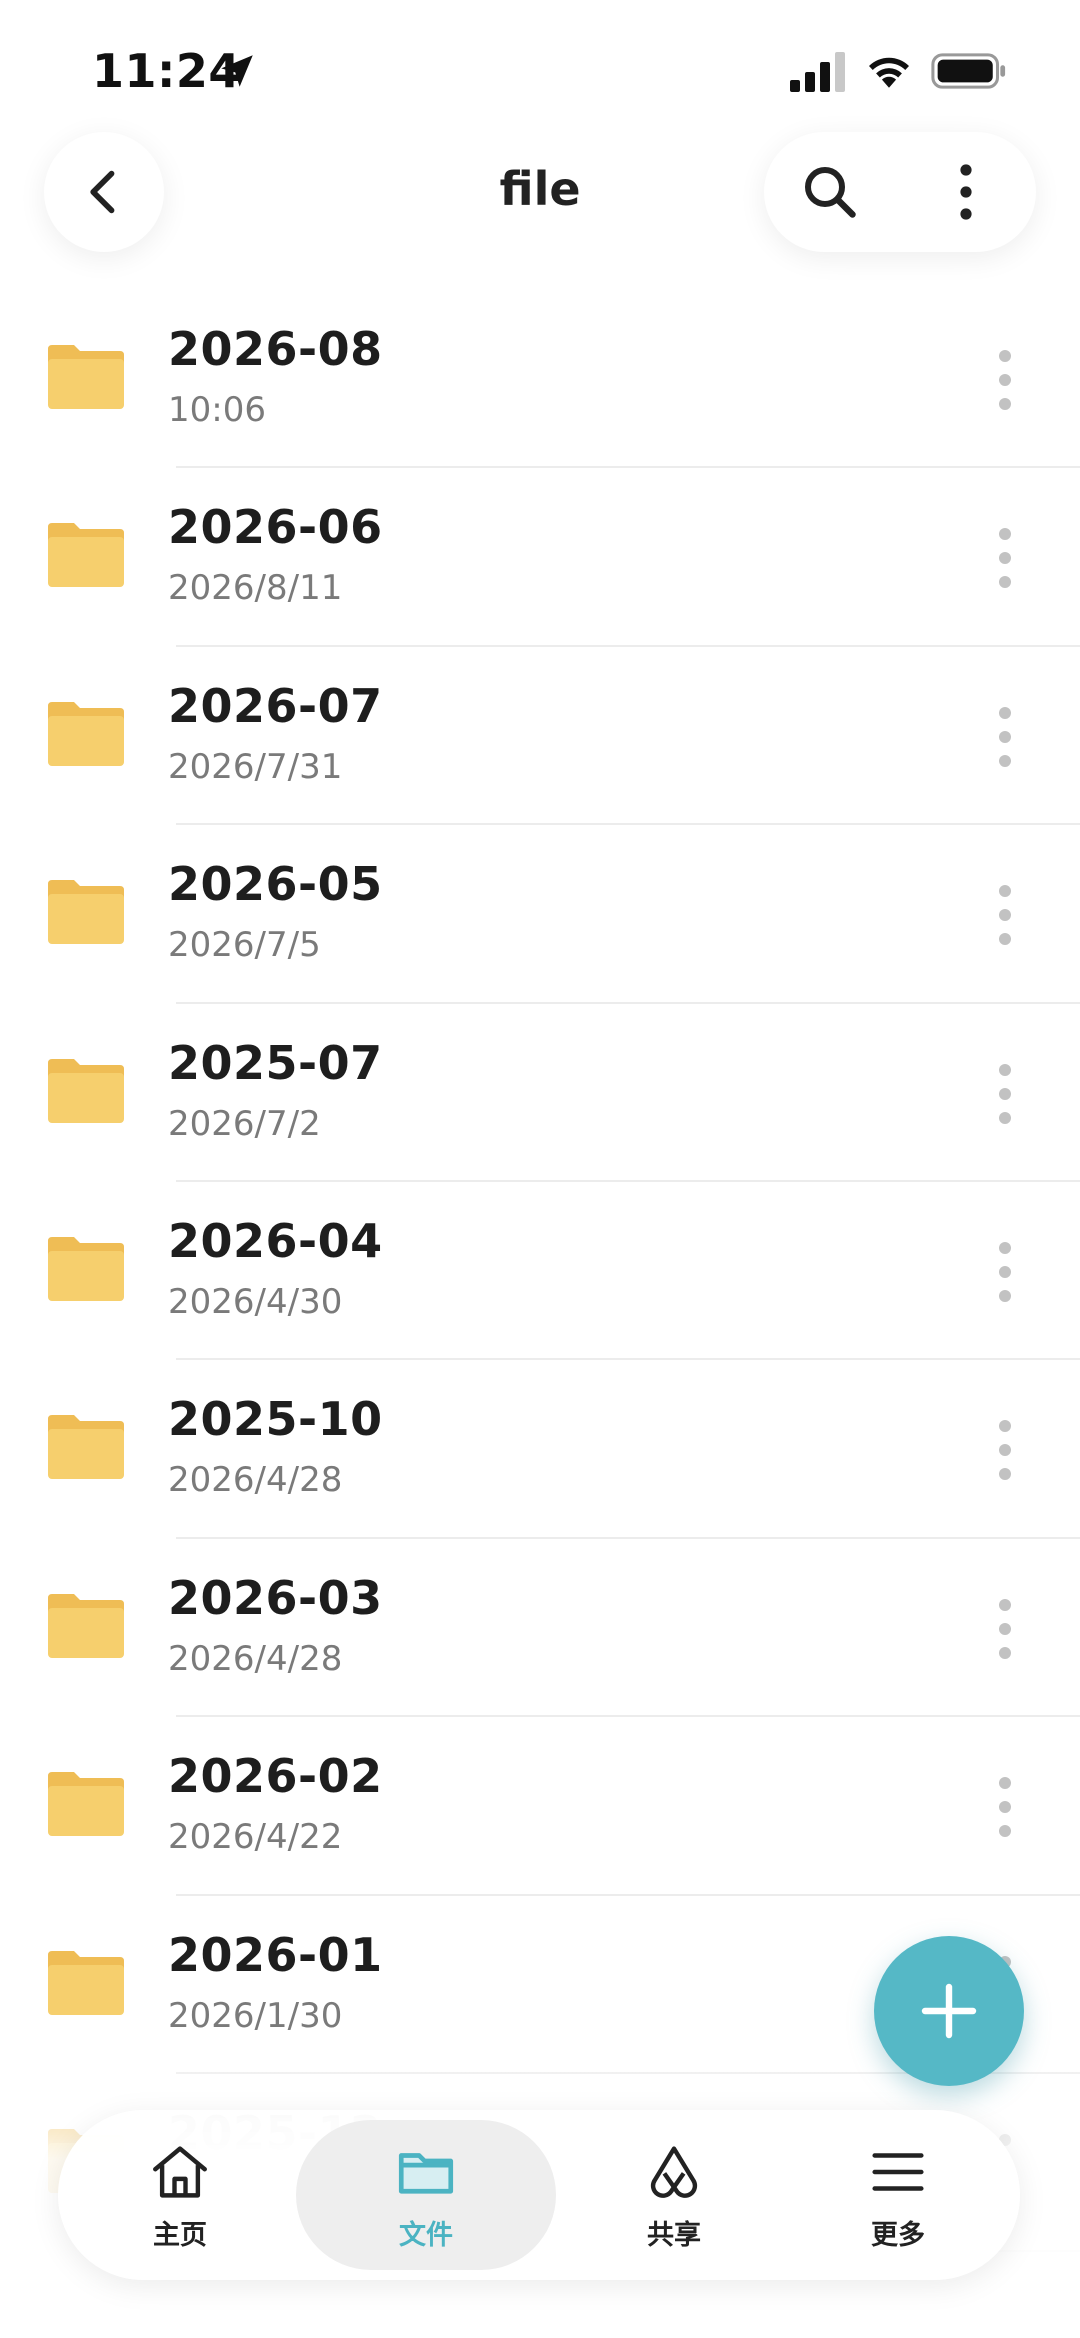  What do you see at coordinates (275, 1419) in the screenshot?
I see `file-name: 2025-10` at bounding box center [275, 1419].